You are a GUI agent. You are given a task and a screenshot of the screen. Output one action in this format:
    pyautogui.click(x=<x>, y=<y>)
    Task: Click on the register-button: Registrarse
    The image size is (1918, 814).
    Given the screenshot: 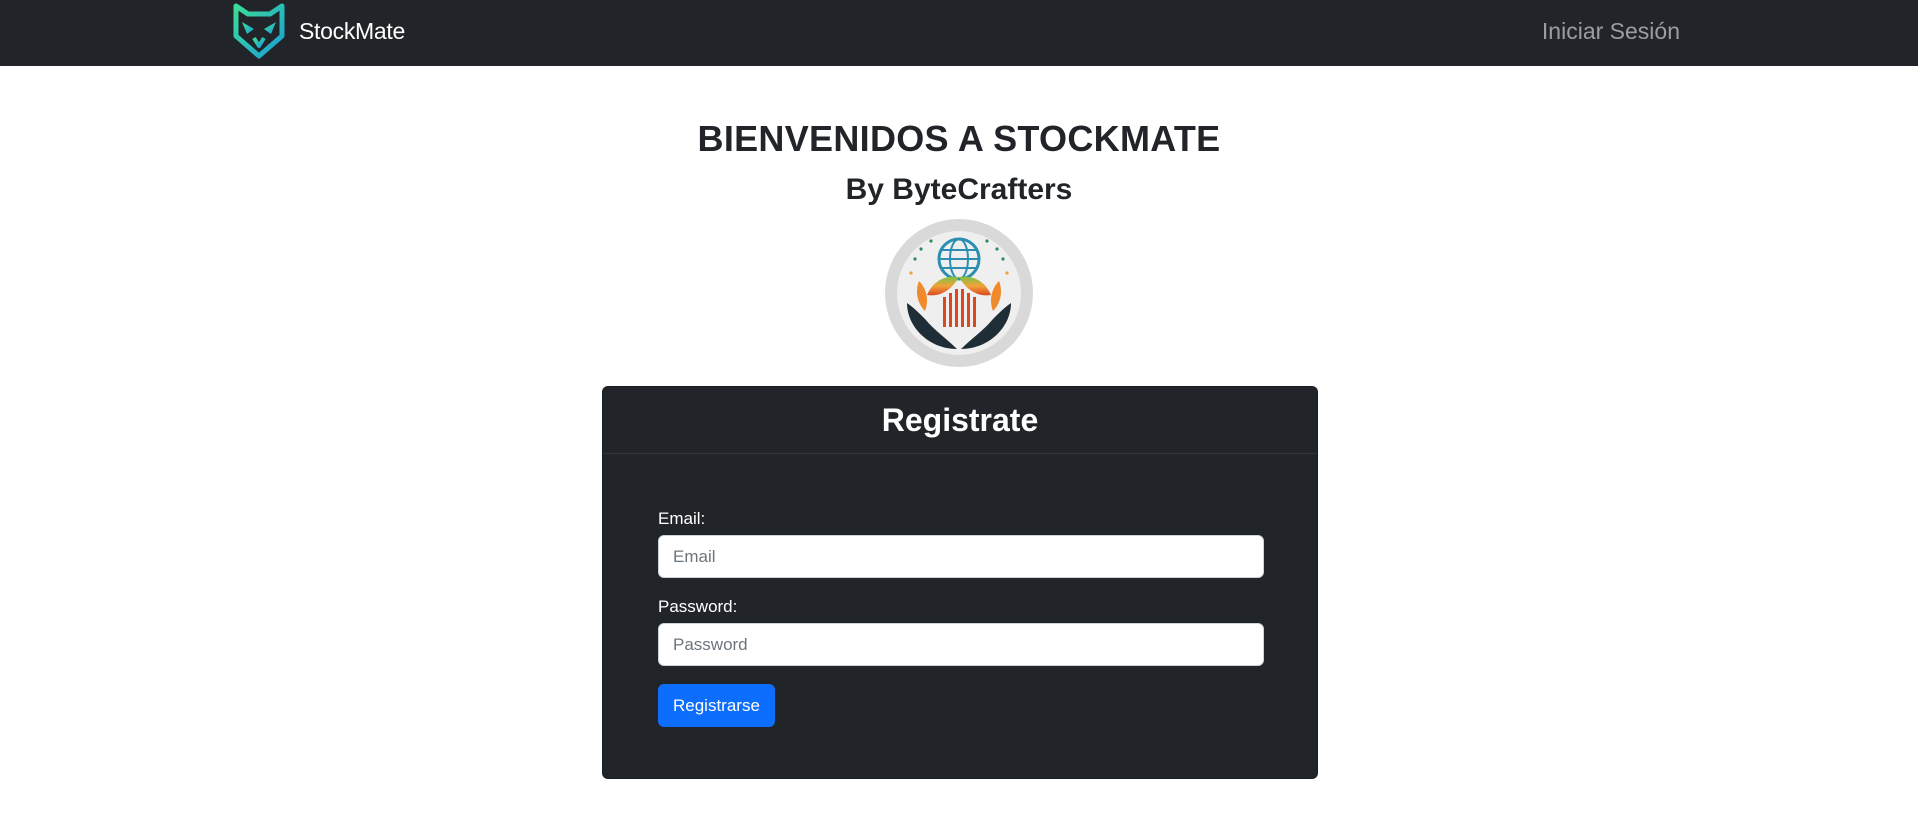 What is the action you would take?
    pyautogui.click(x=716, y=705)
    